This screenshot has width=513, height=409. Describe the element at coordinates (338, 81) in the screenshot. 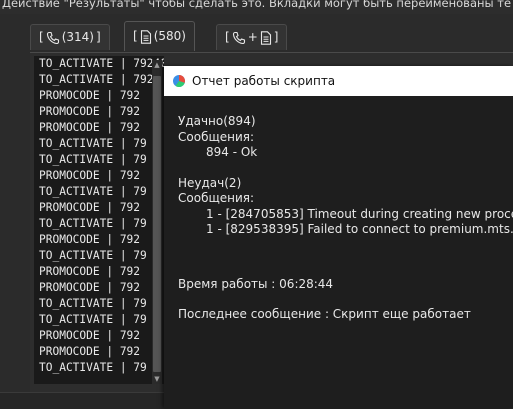

I see `dialog-title-bar: Отчет работы скрипта` at that location.